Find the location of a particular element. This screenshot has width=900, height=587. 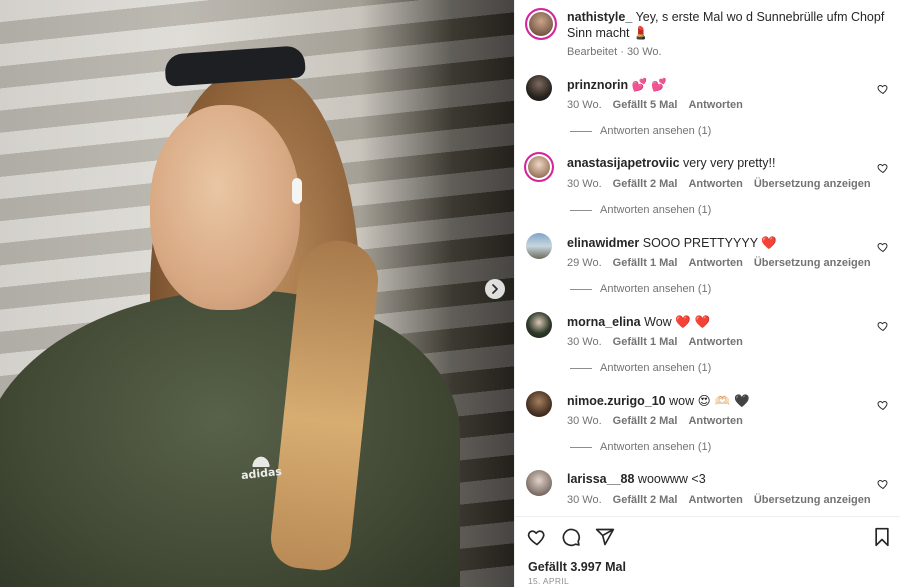

post-meta: Bearbeitet · 30 Wo. is located at coordinates (614, 52).